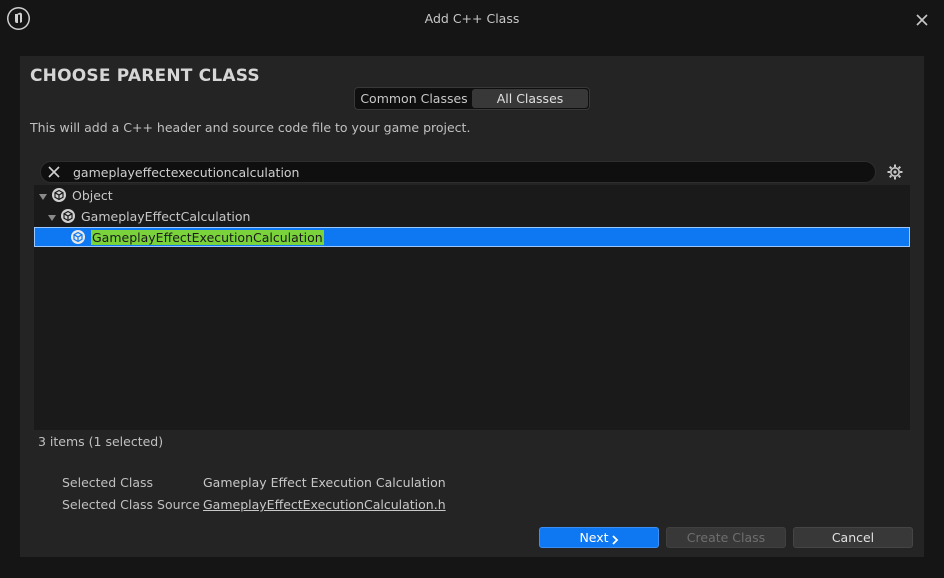  What do you see at coordinates (54, 172) in the screenshot?
I see `clear-search-icon` at bounding box center [54, 172].